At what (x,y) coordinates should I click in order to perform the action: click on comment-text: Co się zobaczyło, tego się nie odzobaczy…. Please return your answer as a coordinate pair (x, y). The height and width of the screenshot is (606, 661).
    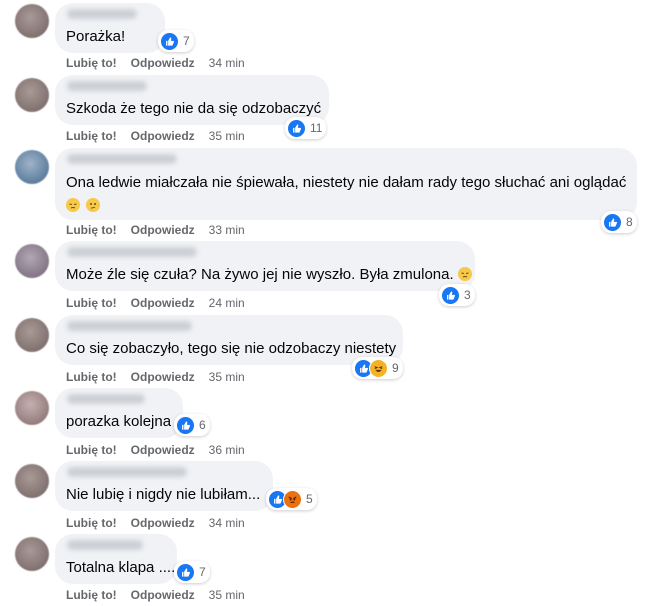
    Looking at the image, I should click on (231, 348).